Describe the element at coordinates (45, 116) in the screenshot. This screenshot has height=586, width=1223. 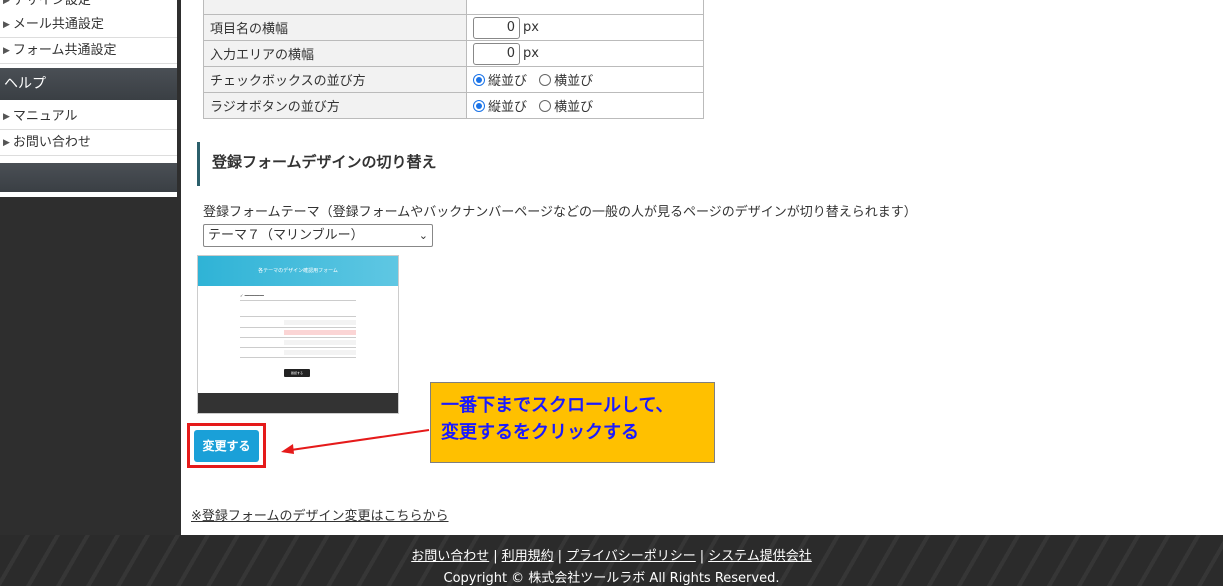
I see `sidebar-item-label: マニュアル` at that location.